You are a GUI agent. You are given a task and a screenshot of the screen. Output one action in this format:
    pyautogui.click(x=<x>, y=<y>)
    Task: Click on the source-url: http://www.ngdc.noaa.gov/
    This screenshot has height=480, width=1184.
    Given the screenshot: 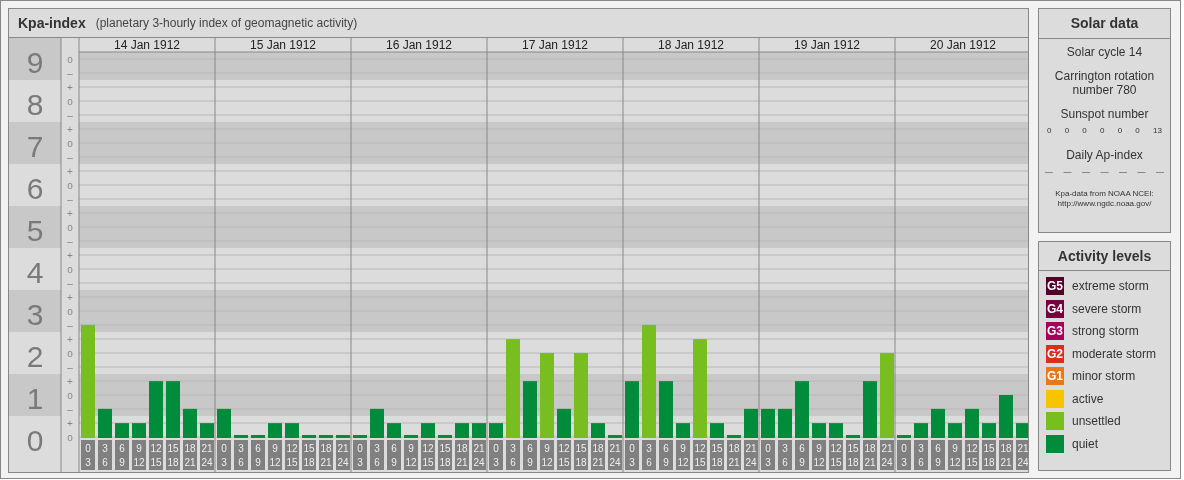 What is the action you would take?
    pyautogui.click(x=1104, y=204)
    